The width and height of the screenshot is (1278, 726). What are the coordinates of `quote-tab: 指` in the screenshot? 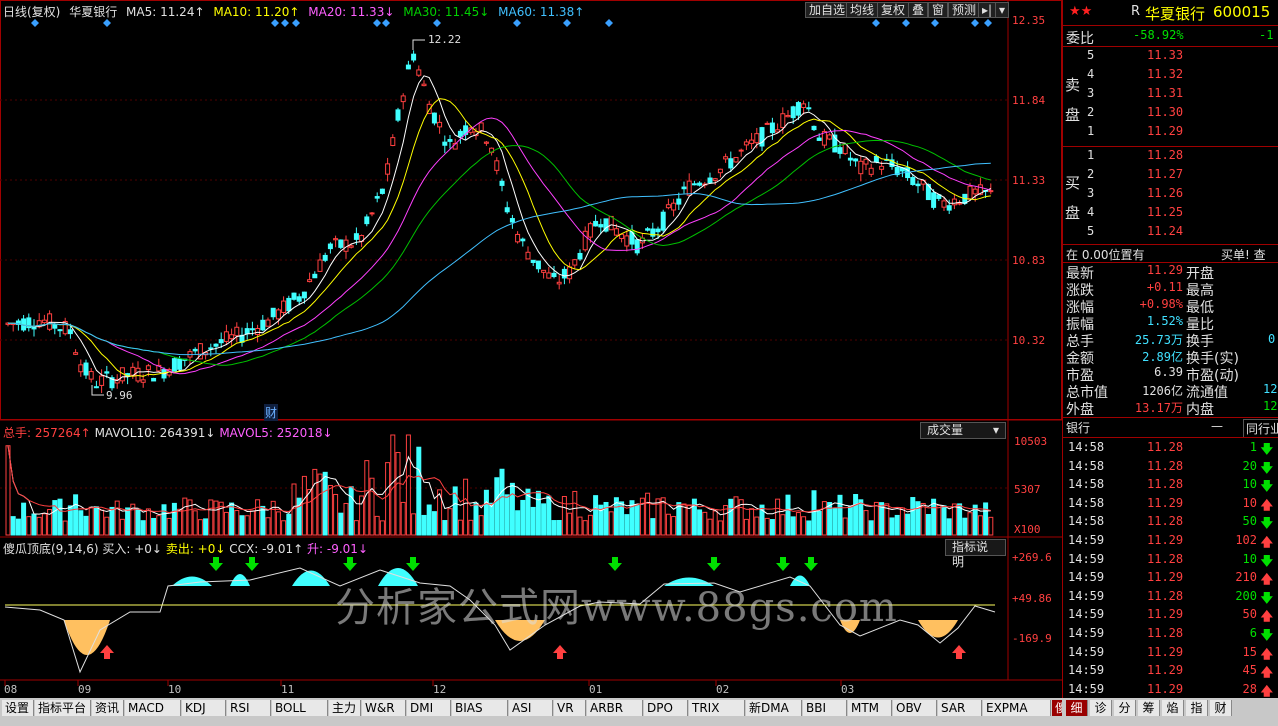 It's located at (1197, 708).